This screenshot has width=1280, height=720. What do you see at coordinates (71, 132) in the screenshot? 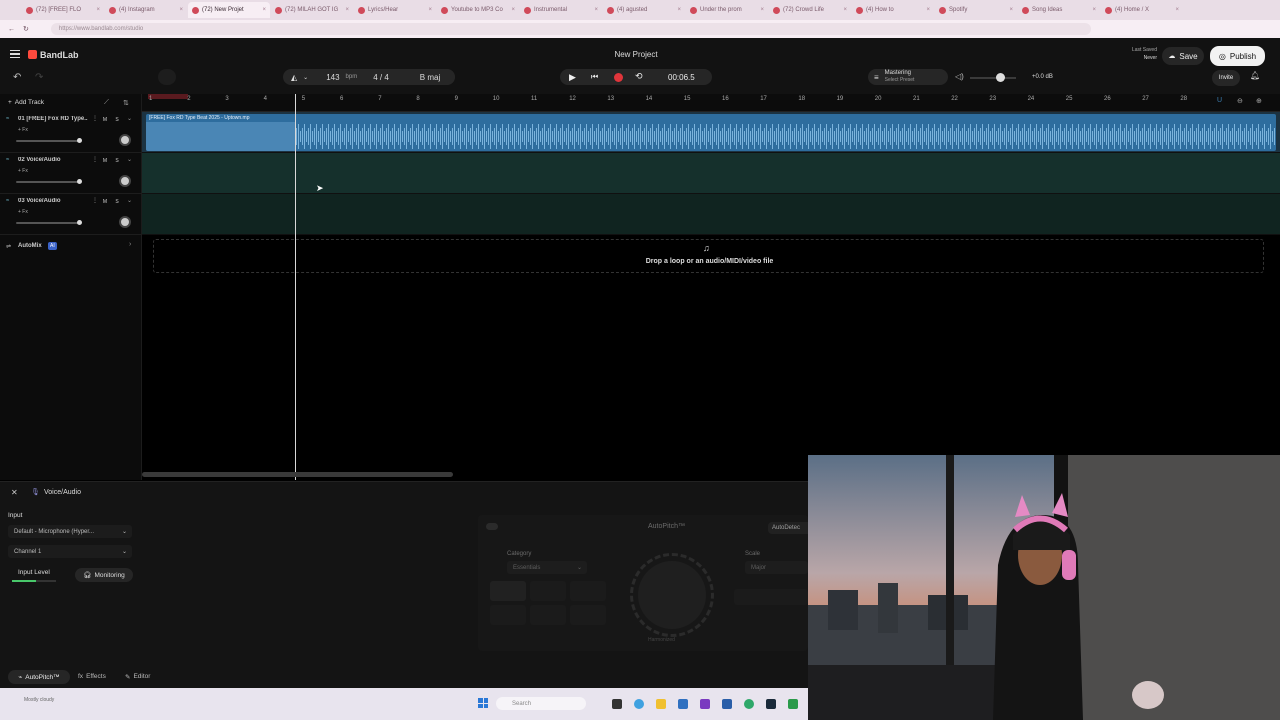
I see `track-header: ≈01 [FREE] Fox RD Type... + Fx ⋮ M S ⌄` at bounding box center [71, 132].